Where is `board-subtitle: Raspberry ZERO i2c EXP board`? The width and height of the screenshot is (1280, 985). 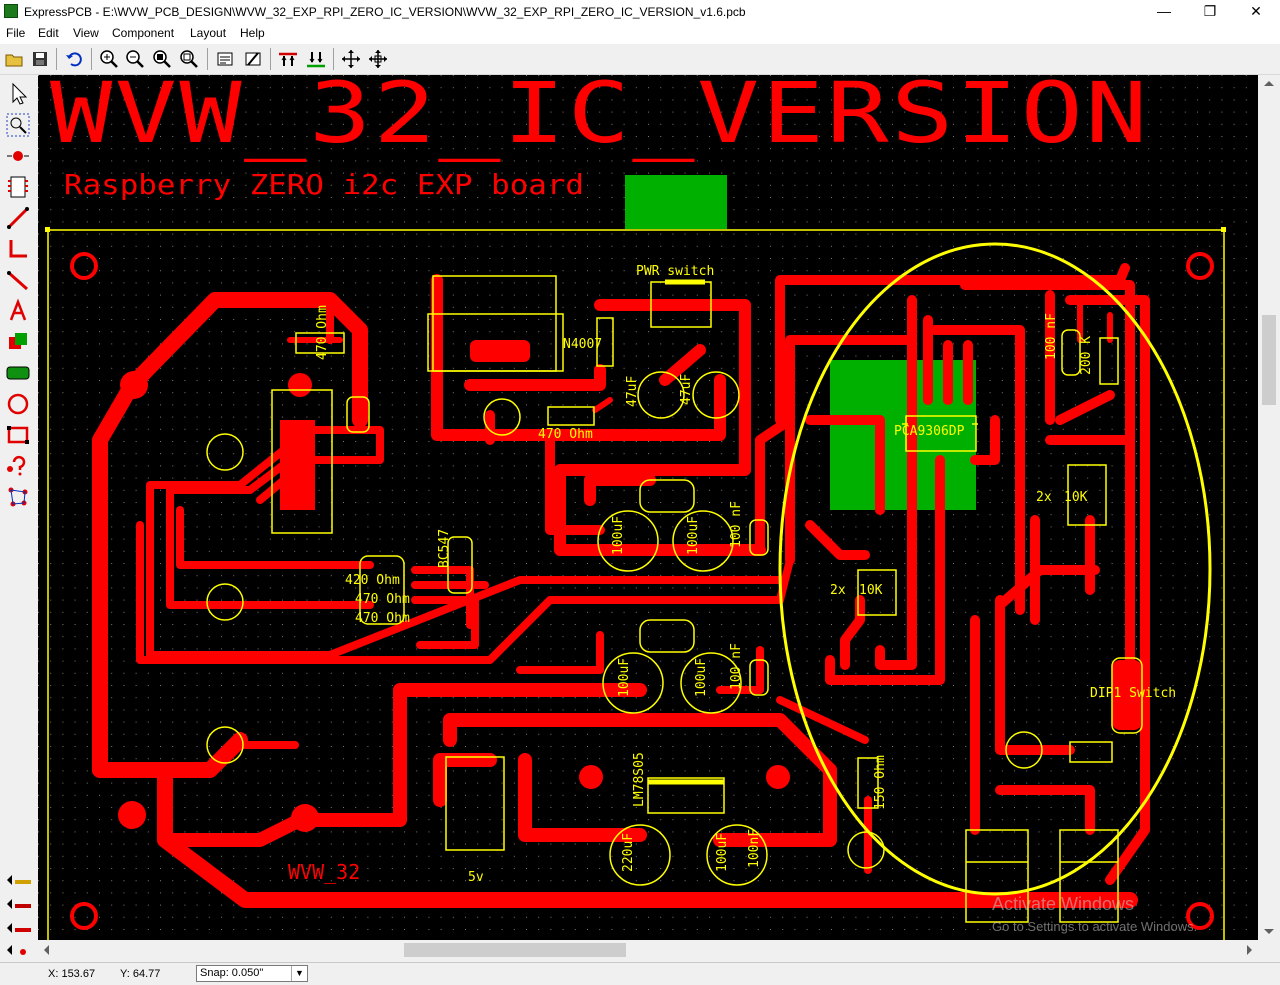
board-subtitle: Raspberry ZERO i2c EXP board is located at coordinates (324, 184).